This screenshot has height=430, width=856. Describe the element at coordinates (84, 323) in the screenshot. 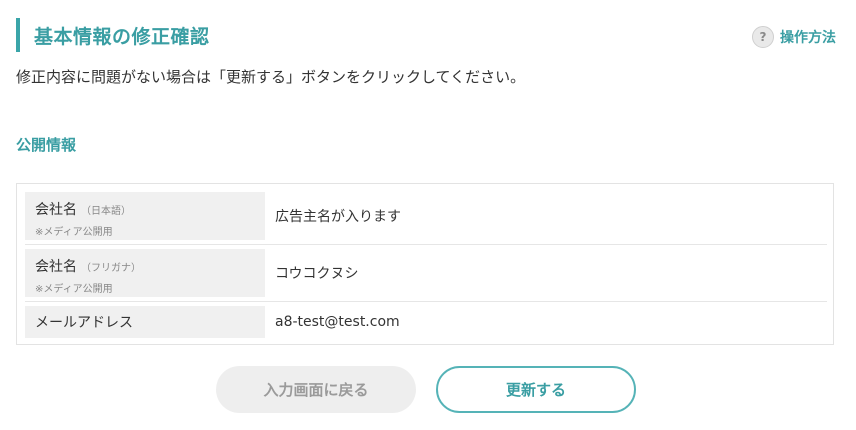

I see `row-label: メールアドレス` at that location.